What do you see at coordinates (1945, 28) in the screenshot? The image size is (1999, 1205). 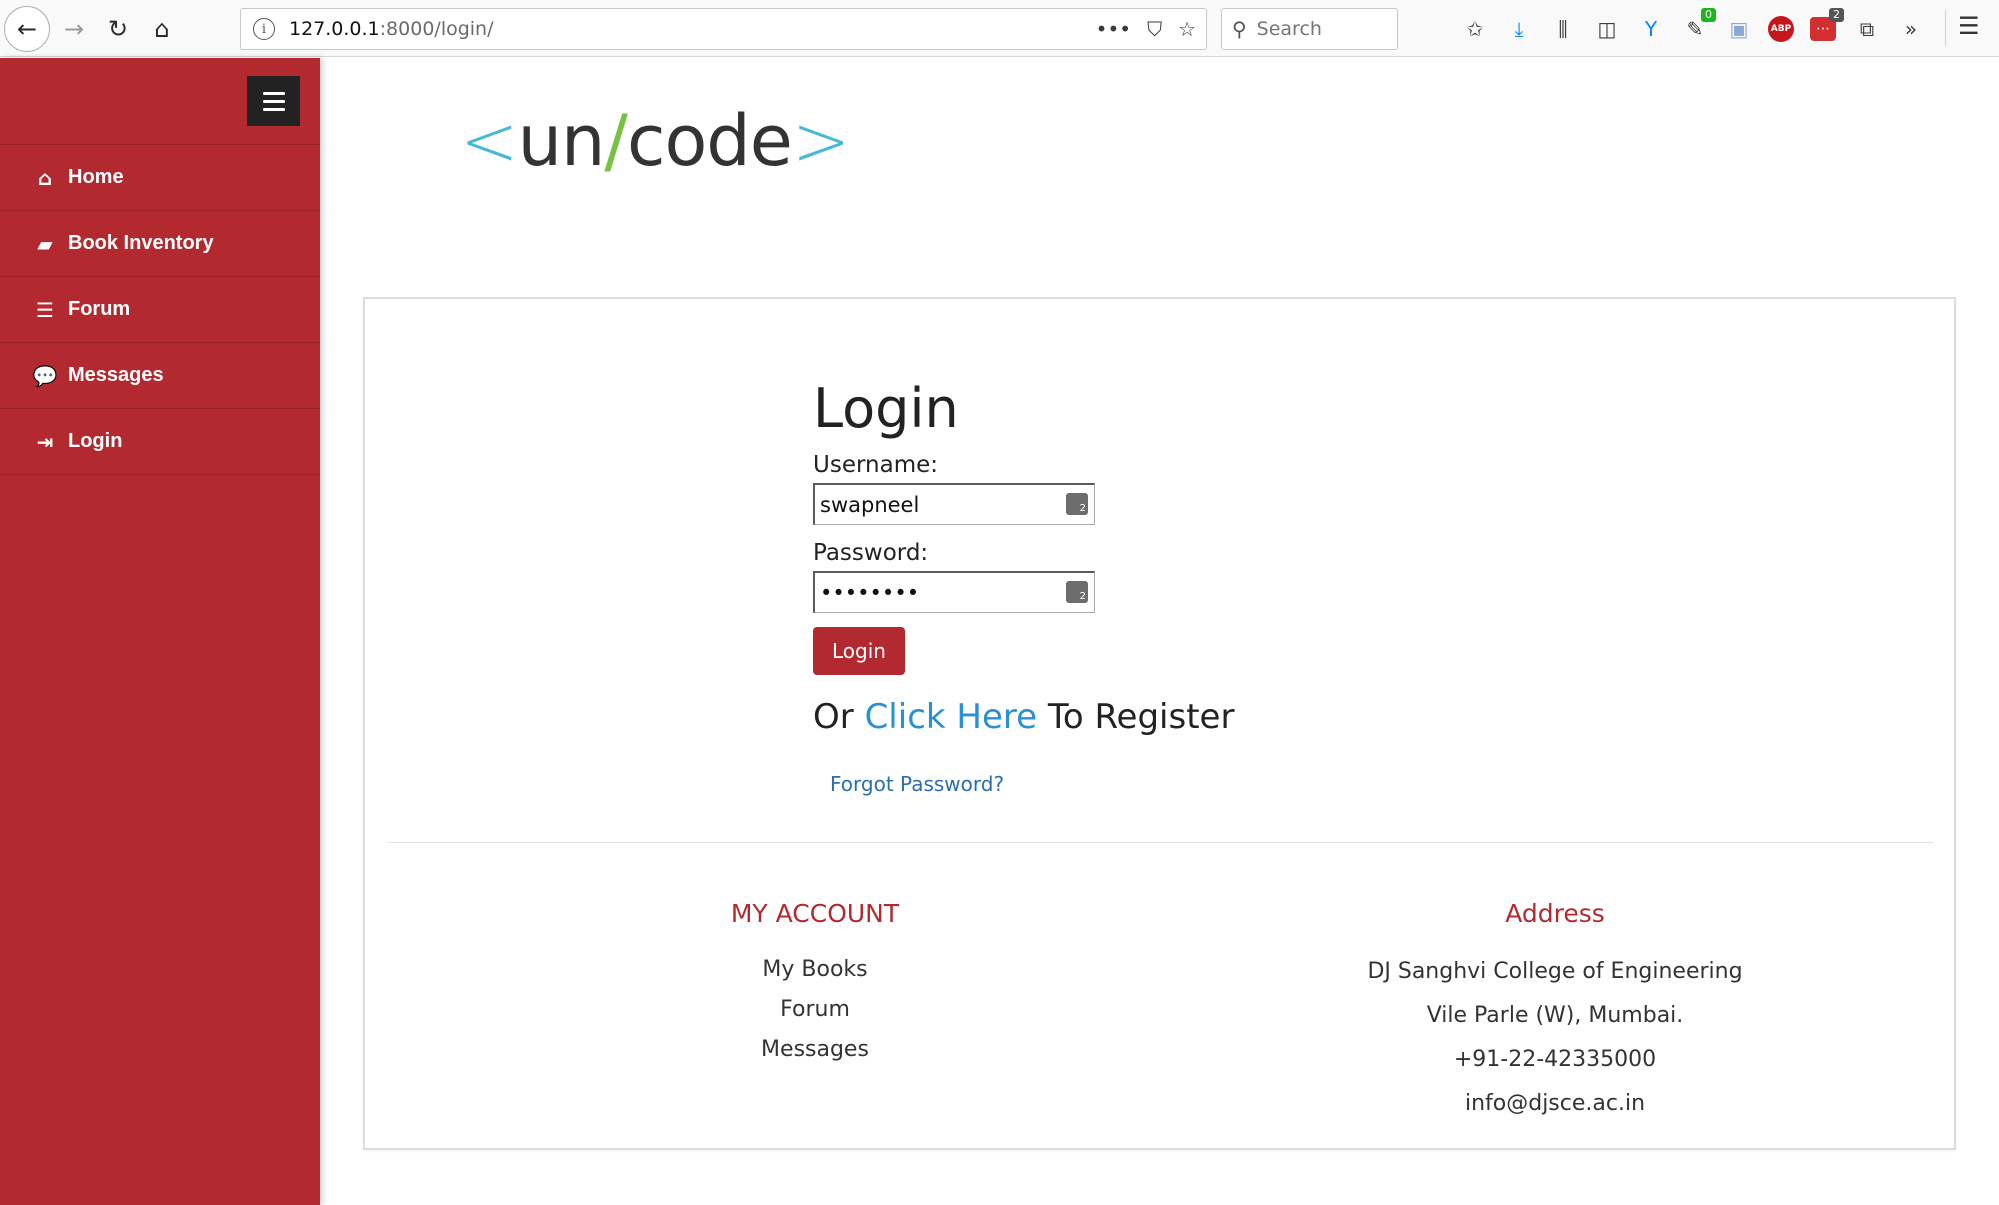 I see `toolbar-divider` at bounding box center [1945, 28].